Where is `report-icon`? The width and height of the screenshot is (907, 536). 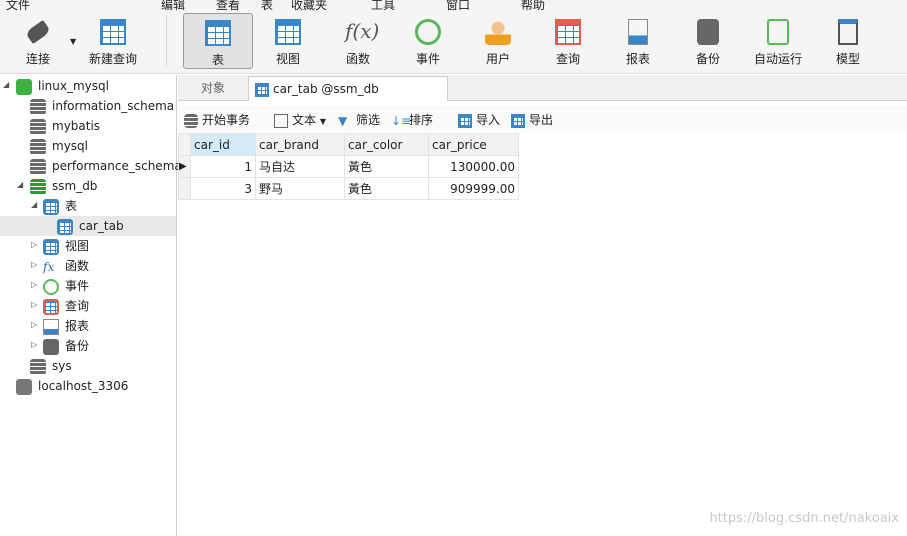
report-icon is located at coordinates (638, 32).